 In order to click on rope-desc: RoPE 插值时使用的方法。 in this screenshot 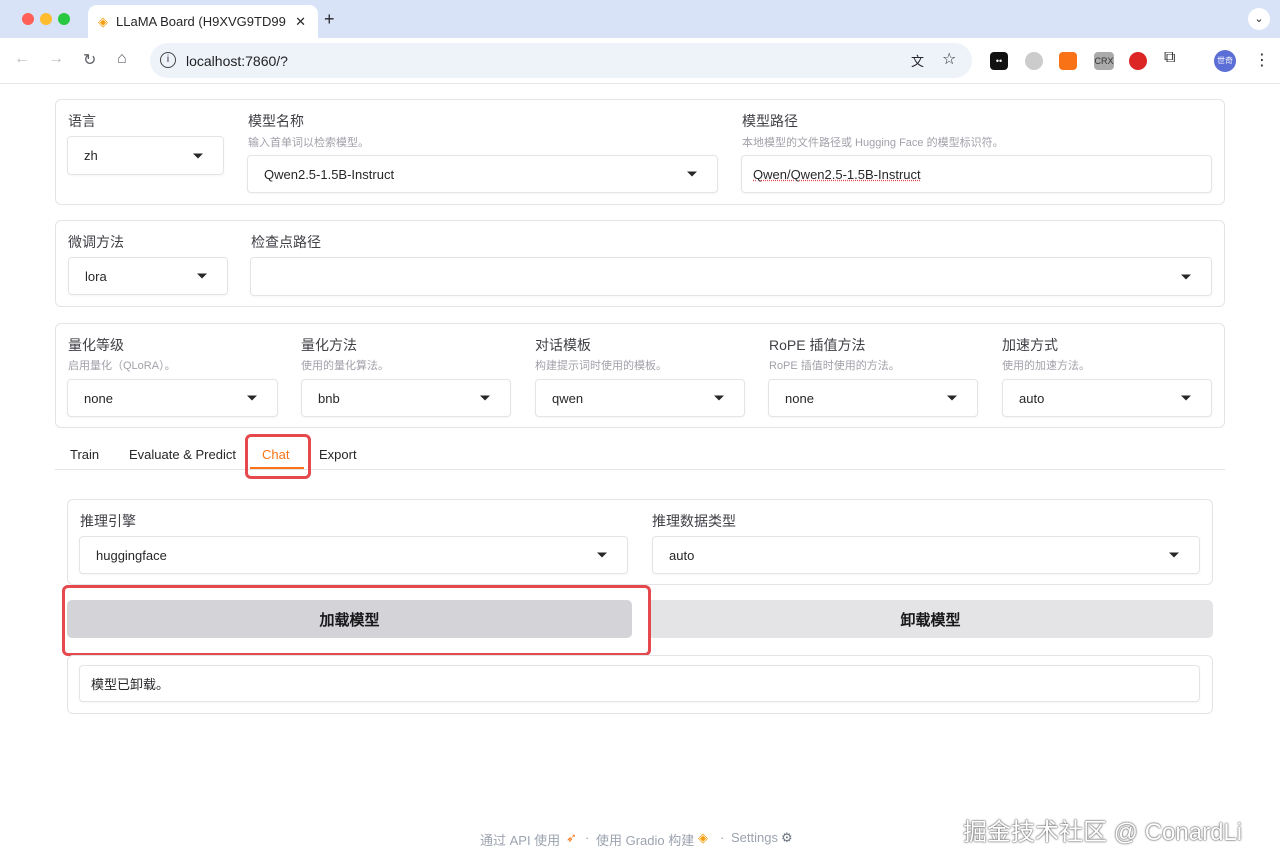, I will do `click(834, 366)`.